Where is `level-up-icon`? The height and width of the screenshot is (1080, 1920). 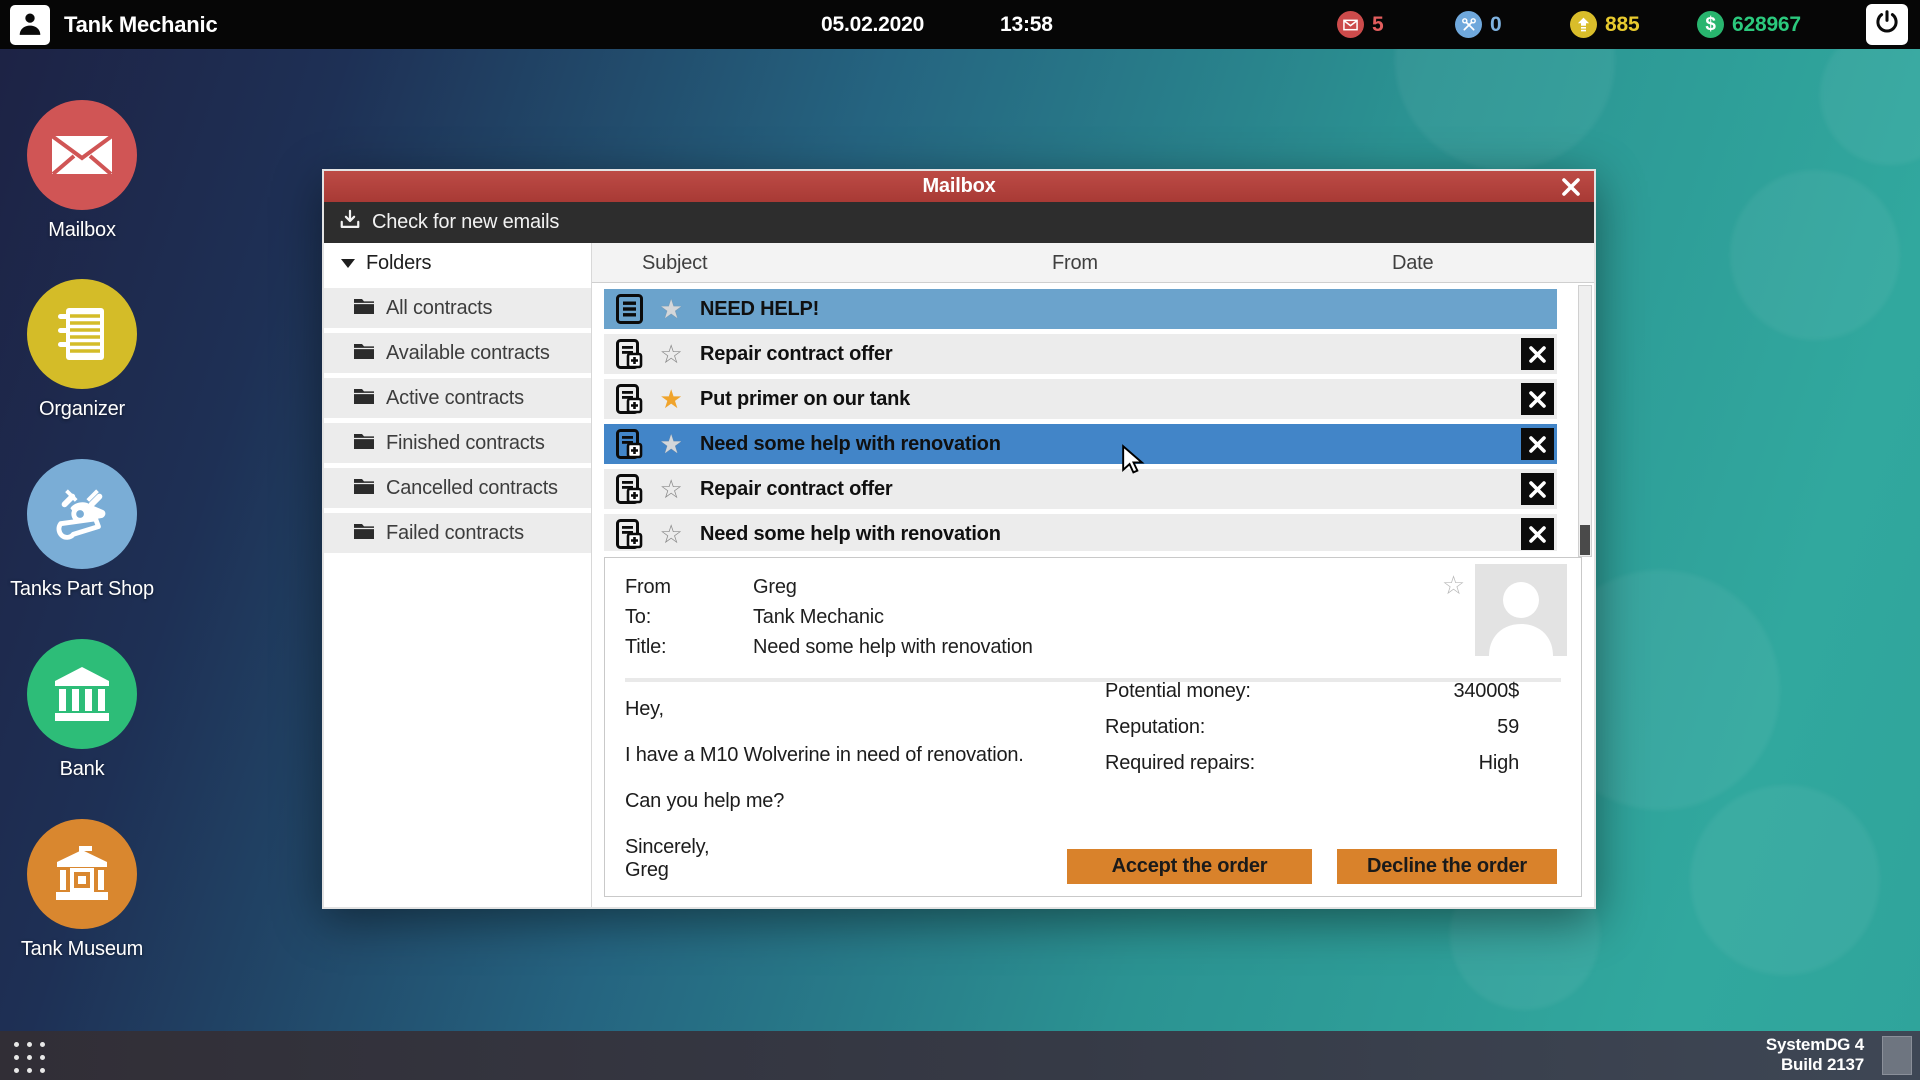
level-up-icon is located at coordinates (1583, 24).